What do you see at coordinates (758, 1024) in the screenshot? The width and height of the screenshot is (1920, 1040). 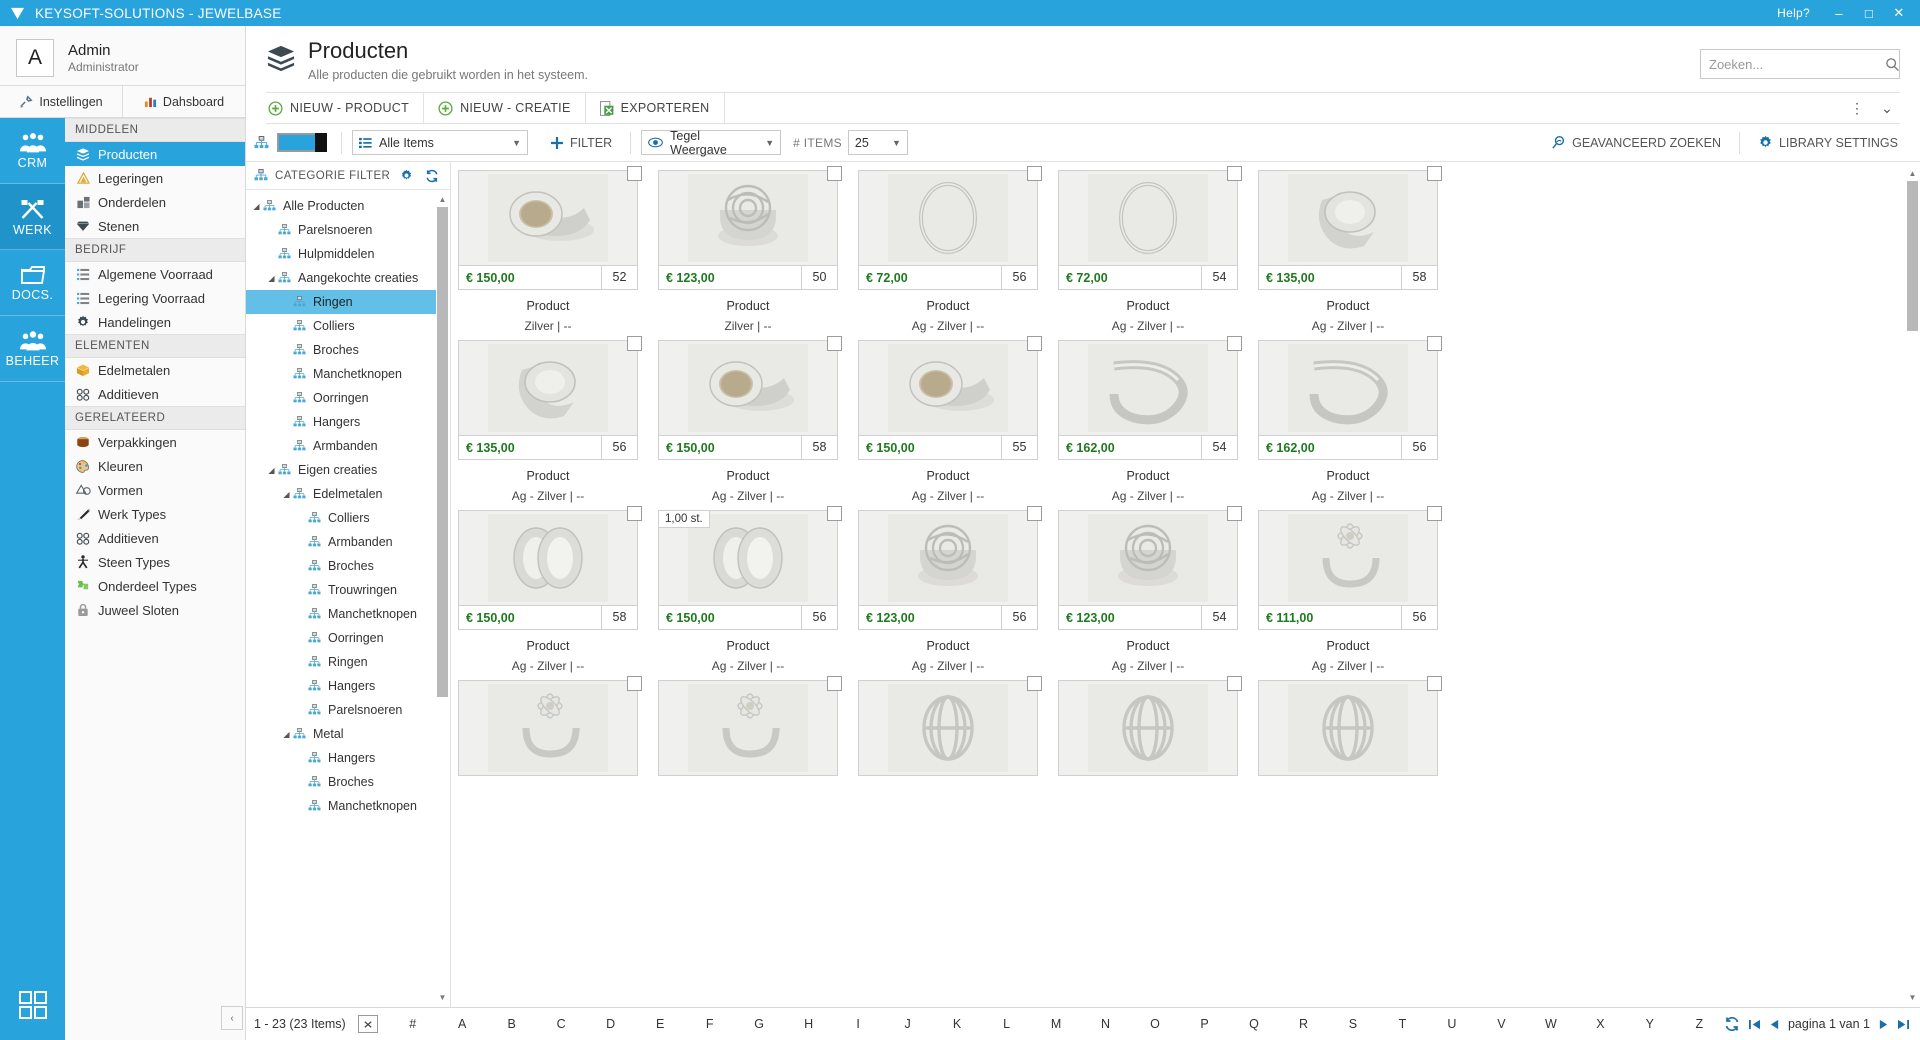 I see `alphabet-filter-g: G` at bounding box center [758, 1024].